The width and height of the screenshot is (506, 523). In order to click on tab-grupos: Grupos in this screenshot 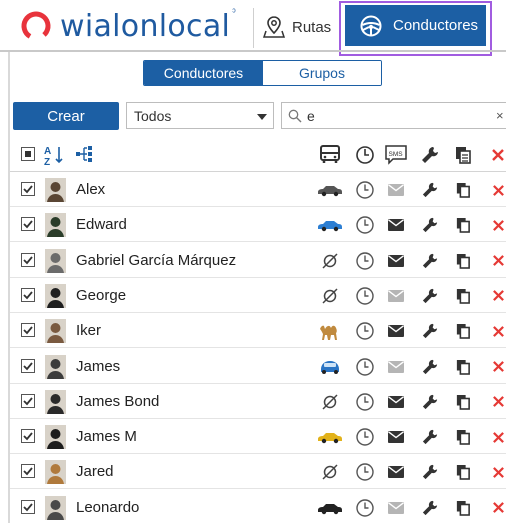, I will do `click(322, 73)`.